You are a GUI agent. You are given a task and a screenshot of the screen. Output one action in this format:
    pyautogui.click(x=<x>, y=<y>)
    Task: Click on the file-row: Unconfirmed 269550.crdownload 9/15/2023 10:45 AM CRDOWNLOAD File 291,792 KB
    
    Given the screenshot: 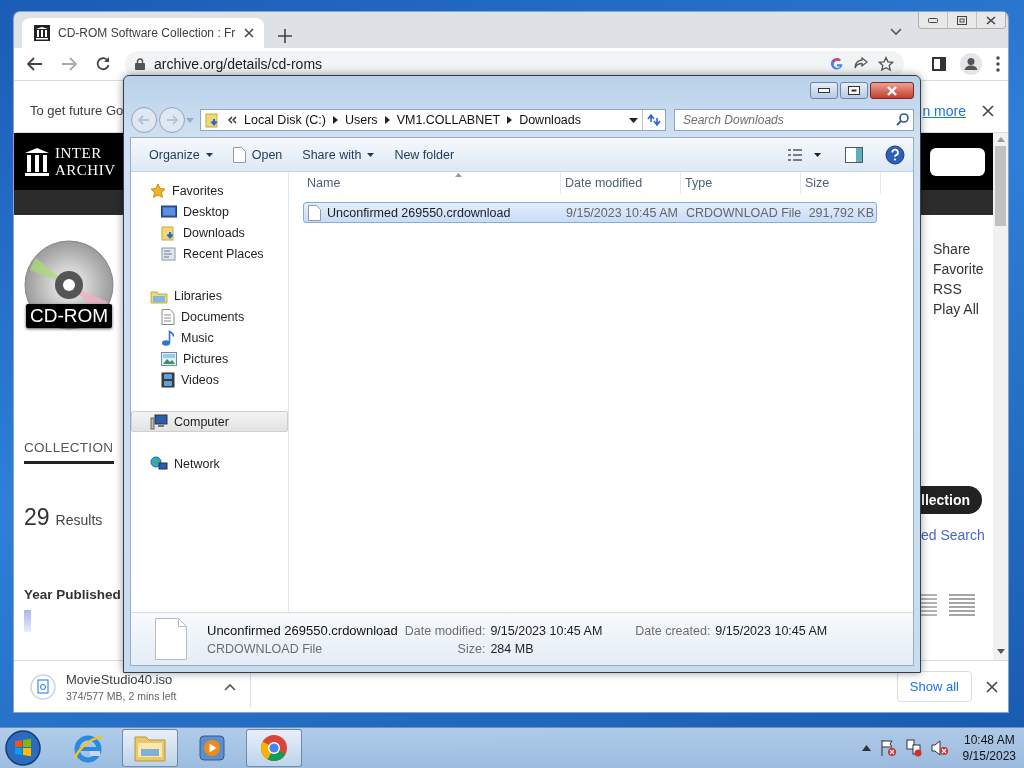 What is the action you would take?
    pyautogui.click(x=590, y=212)
    